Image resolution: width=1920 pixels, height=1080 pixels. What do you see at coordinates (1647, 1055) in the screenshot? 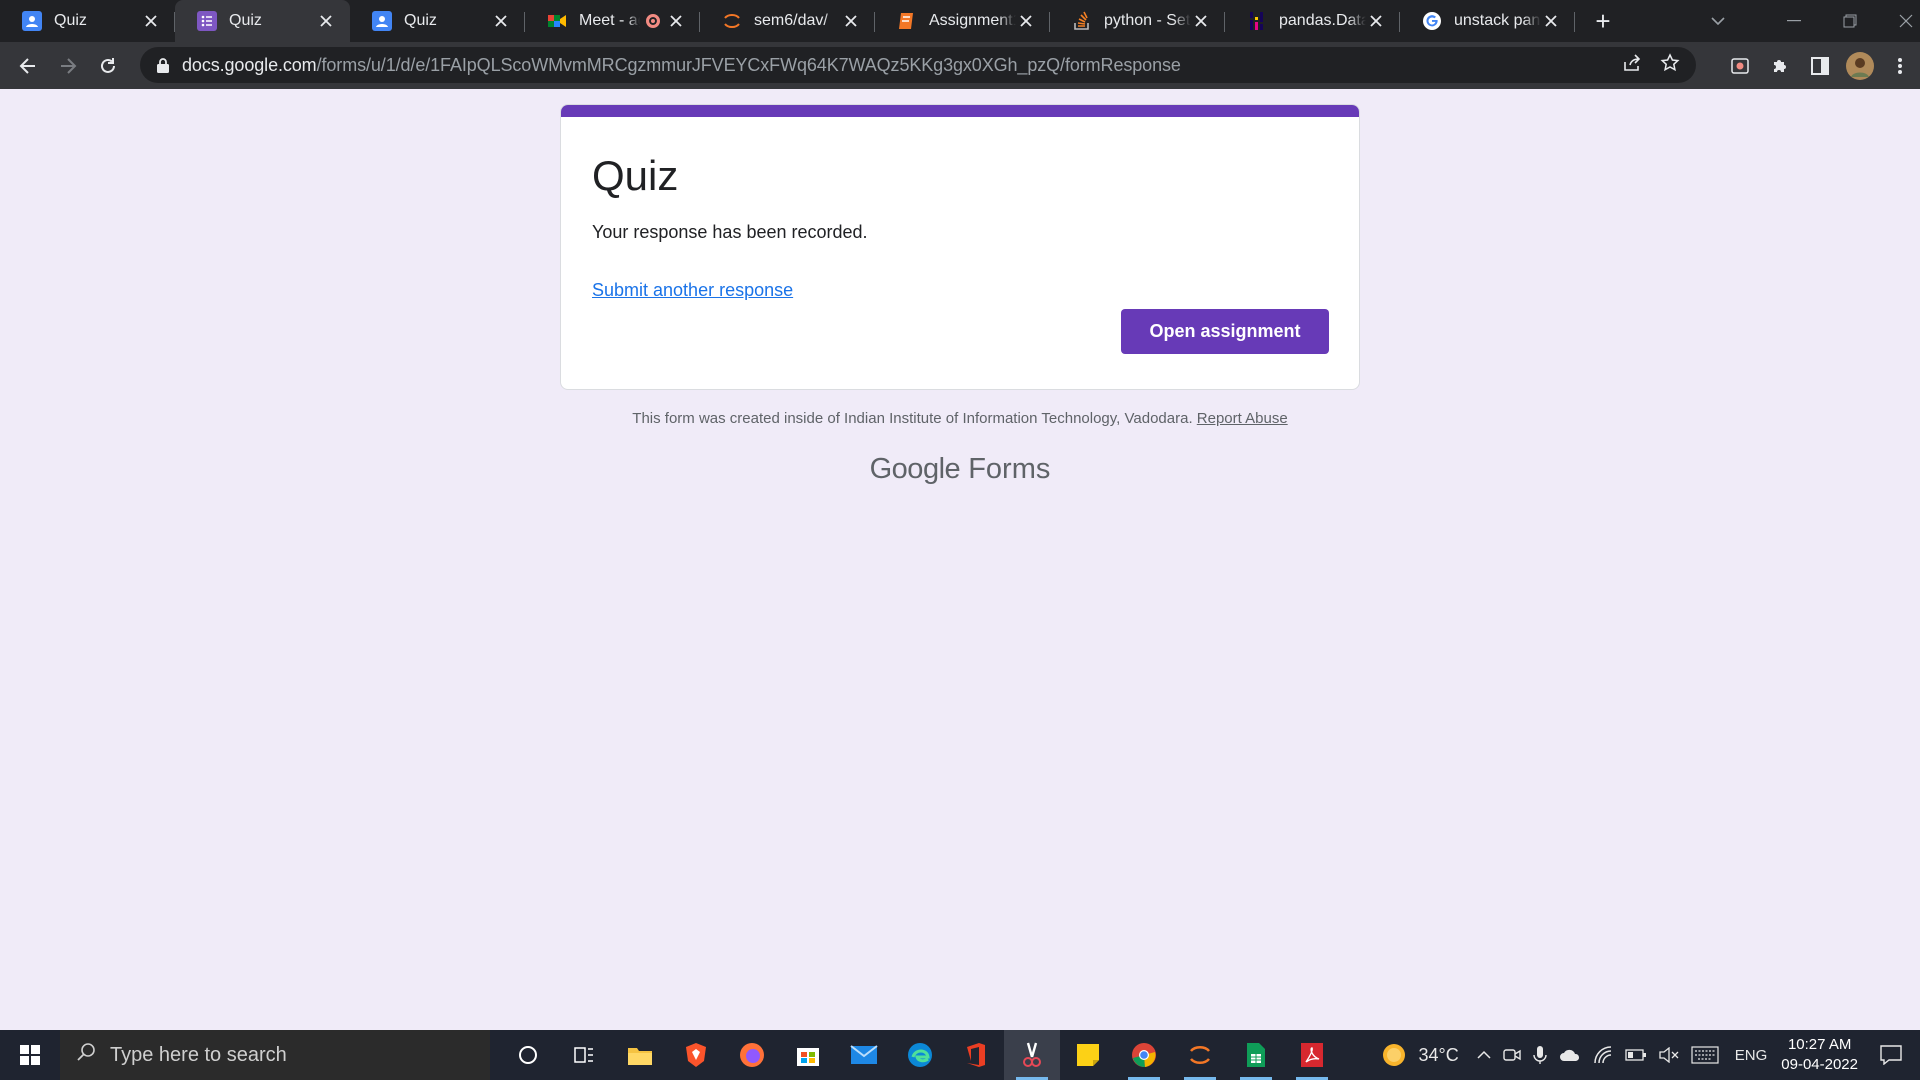
I see `system-tray: 34°C ENG 10:27 AM 09-04-2022` at bounding box center [1647, 1055].